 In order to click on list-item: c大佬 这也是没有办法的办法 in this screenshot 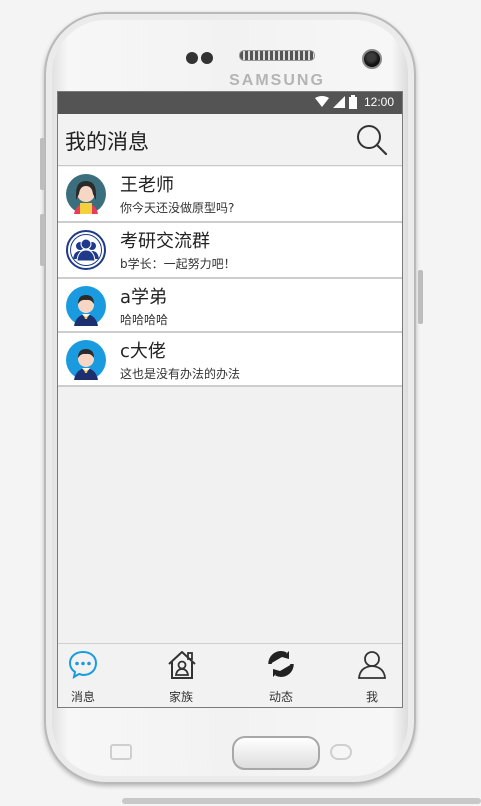, I will do `click(230, 360)`.